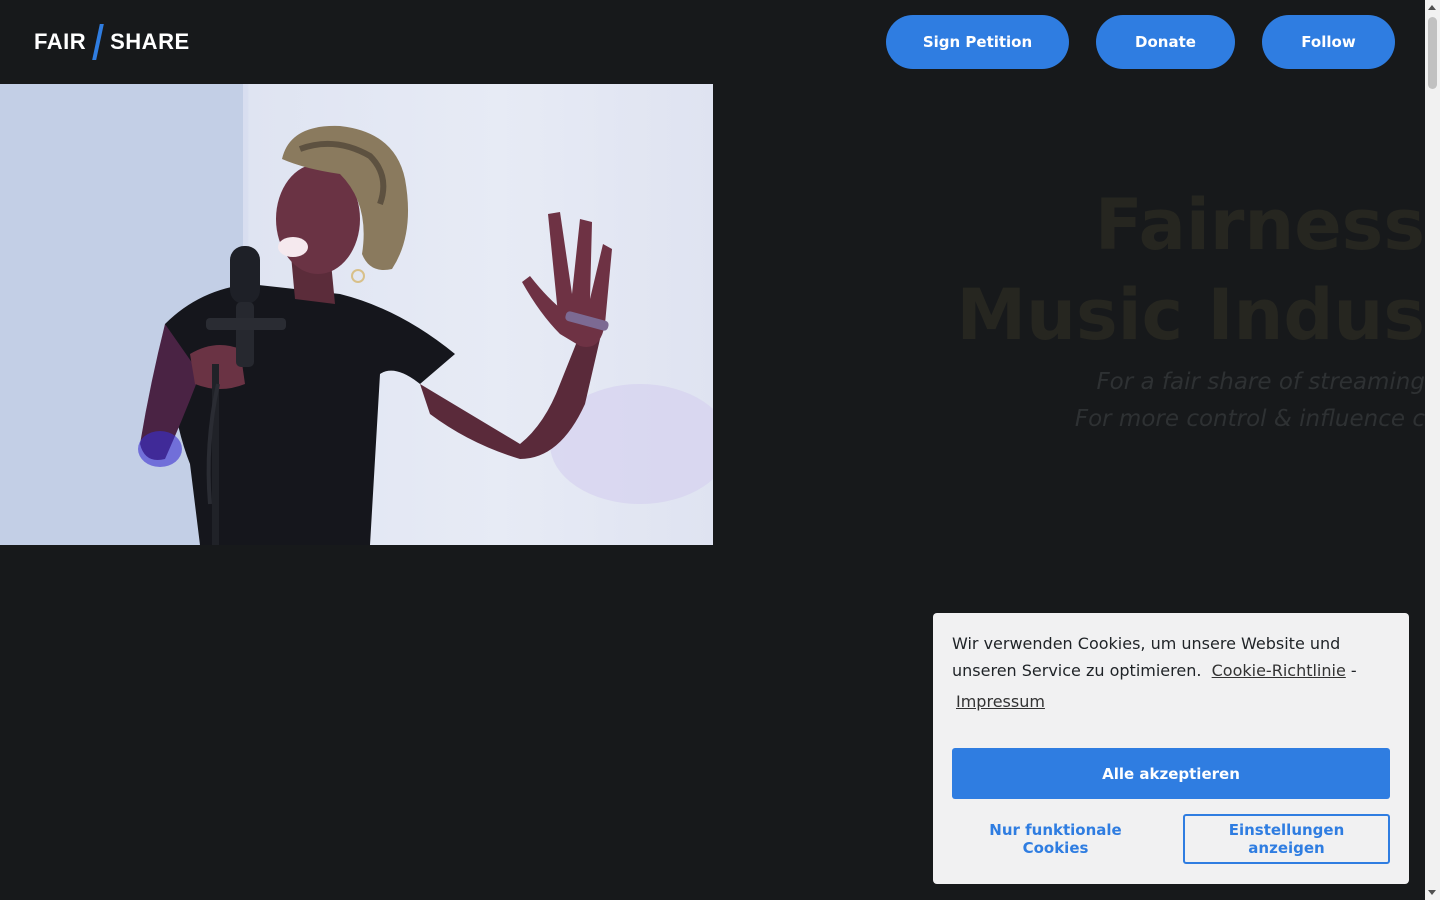 The width and height of the screenshot is (1440, 900). Describe the element at coordinates (1249, 419) in the screenshot. I see `hero-subtitle-line2: For more control & influence c` at that location.